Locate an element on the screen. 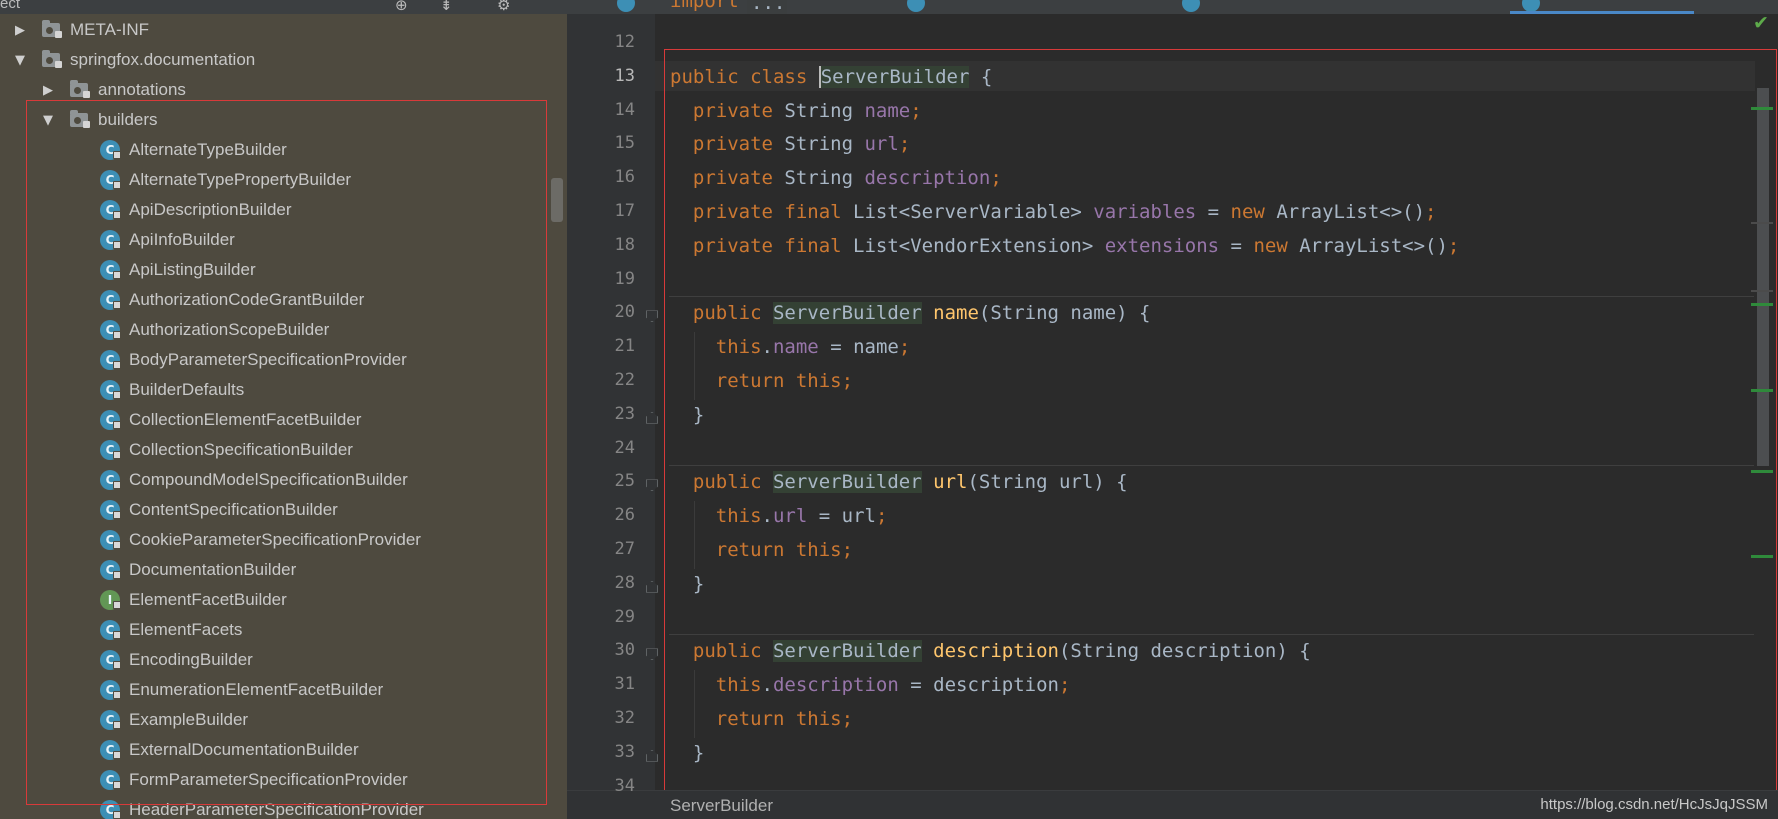 Image resolution: width=1778 pixels, height=819 pixels. line-number: 27 is located at coordinates (624, 549).